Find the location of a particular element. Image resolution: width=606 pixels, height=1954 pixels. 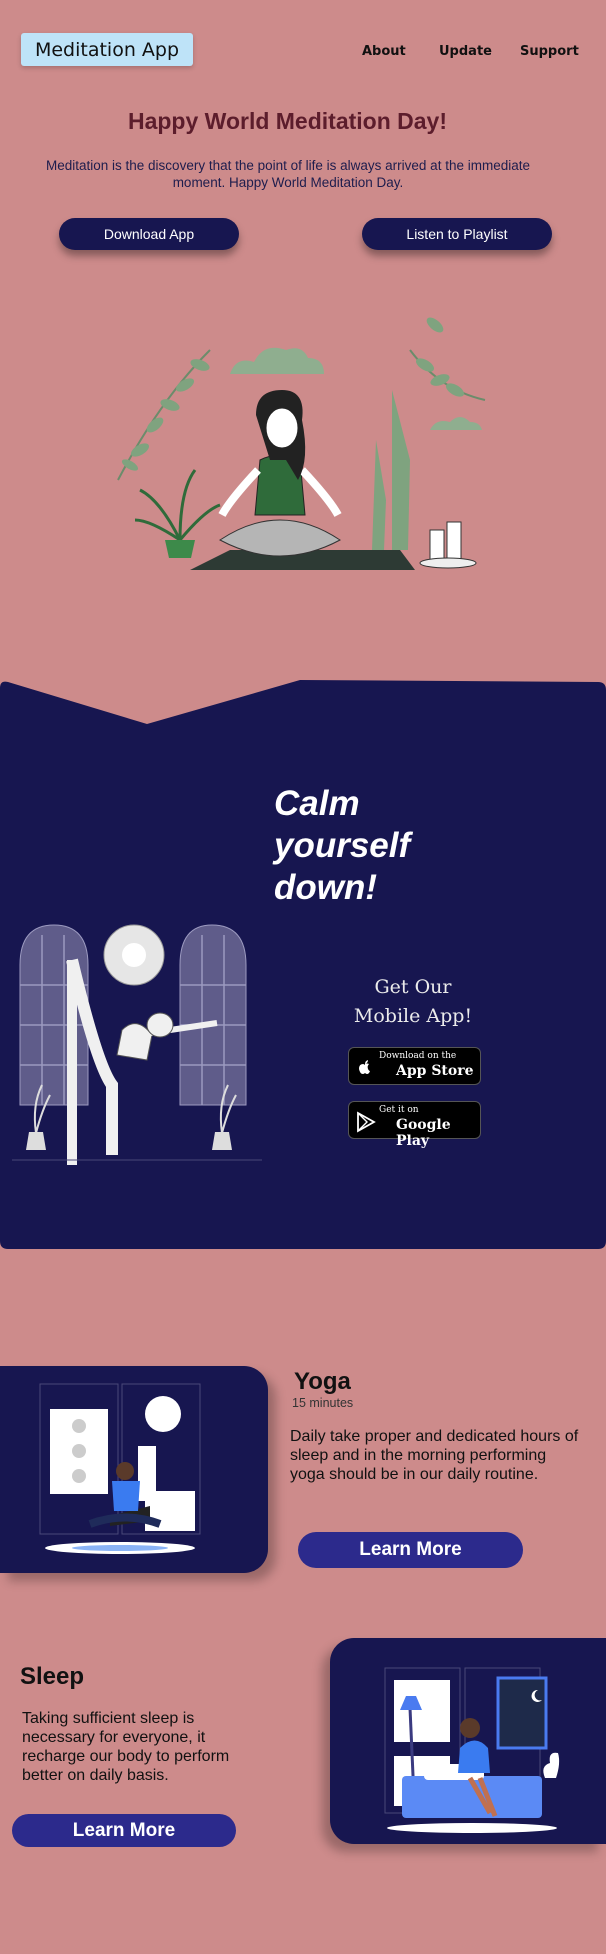

sleep-card is located at coordinates (468, 1741).